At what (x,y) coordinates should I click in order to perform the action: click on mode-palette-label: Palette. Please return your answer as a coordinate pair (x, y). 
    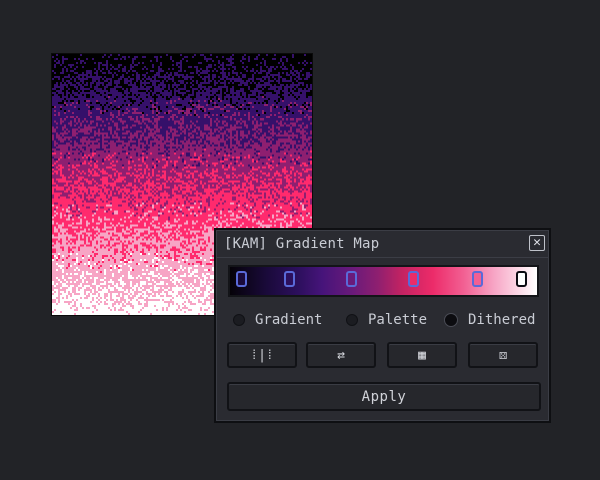
    Looking at the image, I should click on (398, 320).